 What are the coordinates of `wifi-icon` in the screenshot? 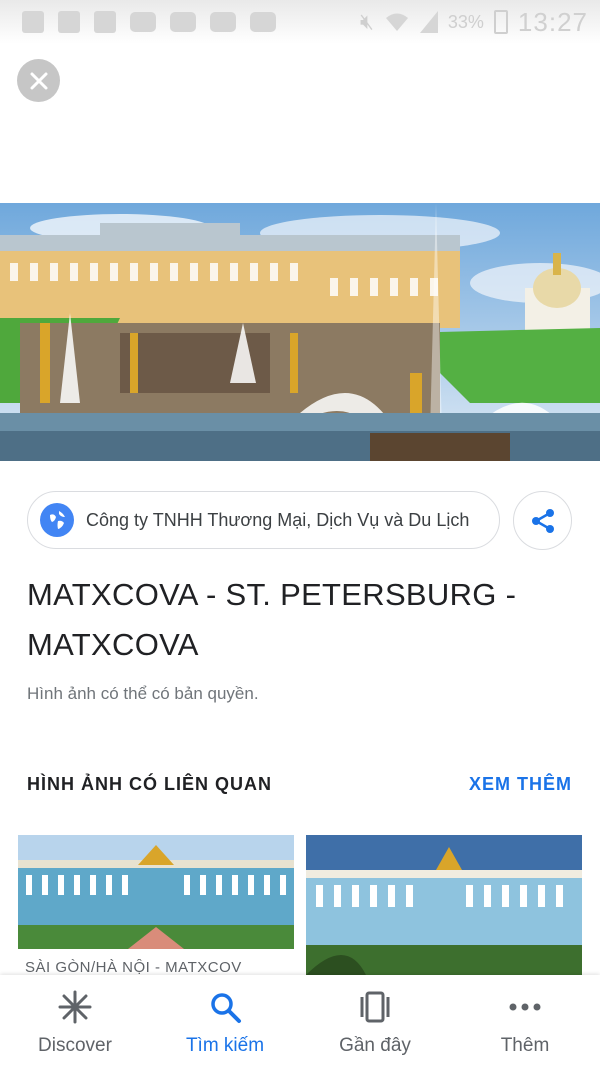 It's located at (396, 22).